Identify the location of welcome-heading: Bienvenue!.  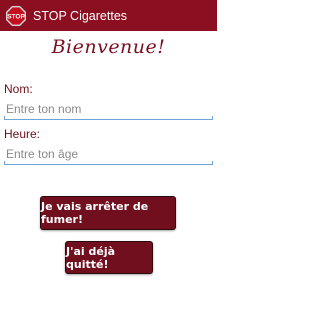
(108, 47).